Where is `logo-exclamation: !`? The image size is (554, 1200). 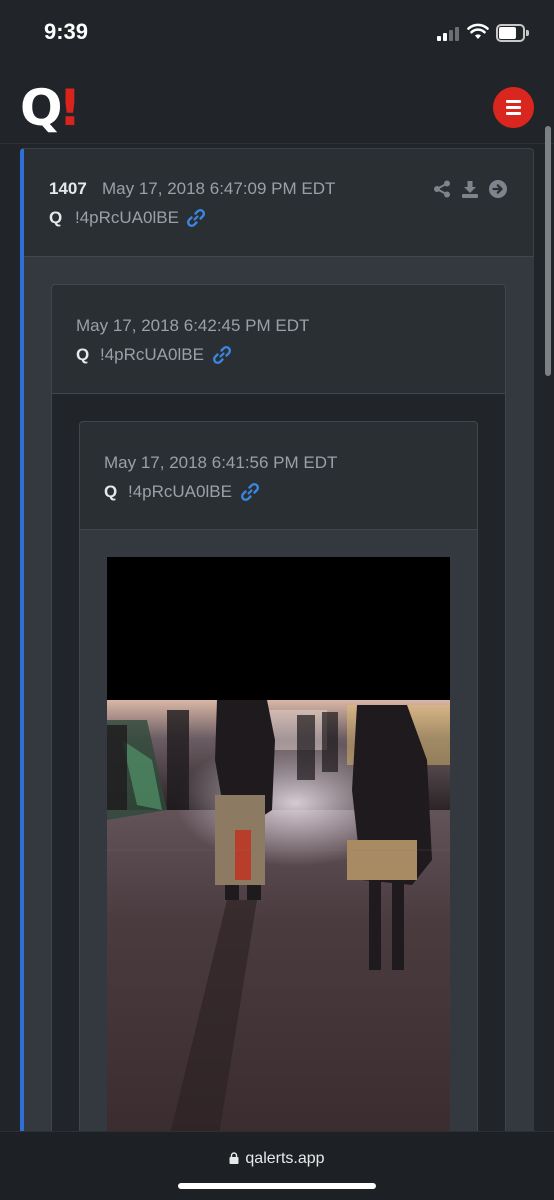
logo-exclamation: ! is located at coordinates (70, 108).